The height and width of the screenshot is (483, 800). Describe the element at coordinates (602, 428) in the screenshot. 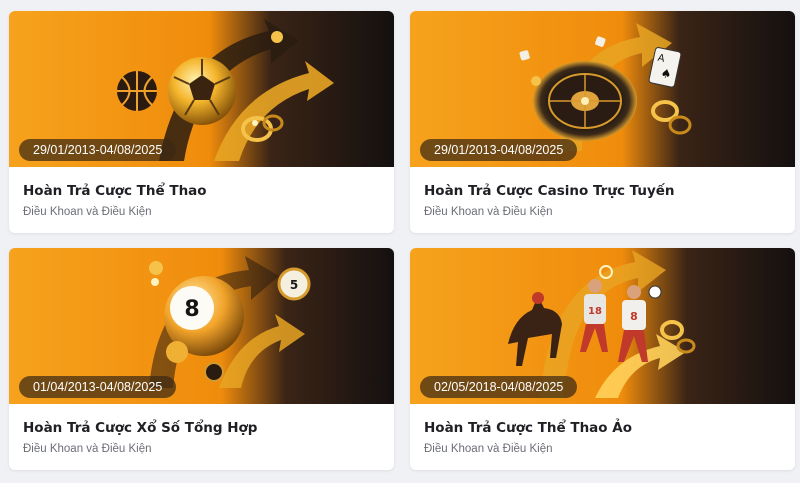

I see `promo-title: Hoàn Trả Cược Thể Thao Ảo` at that location.